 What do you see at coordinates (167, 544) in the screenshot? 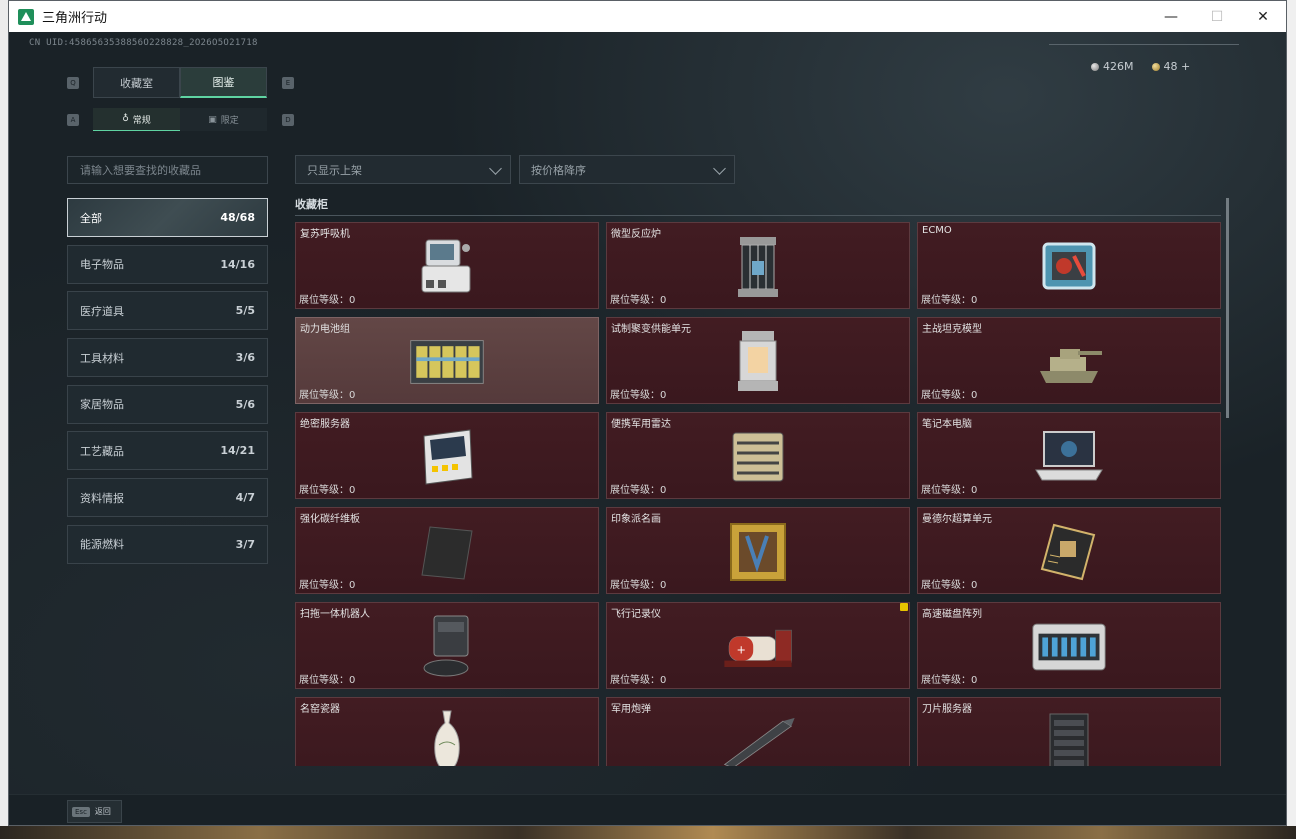
I see `category-energy: 能源燃料 3/7` at bounding box center [167, 544].